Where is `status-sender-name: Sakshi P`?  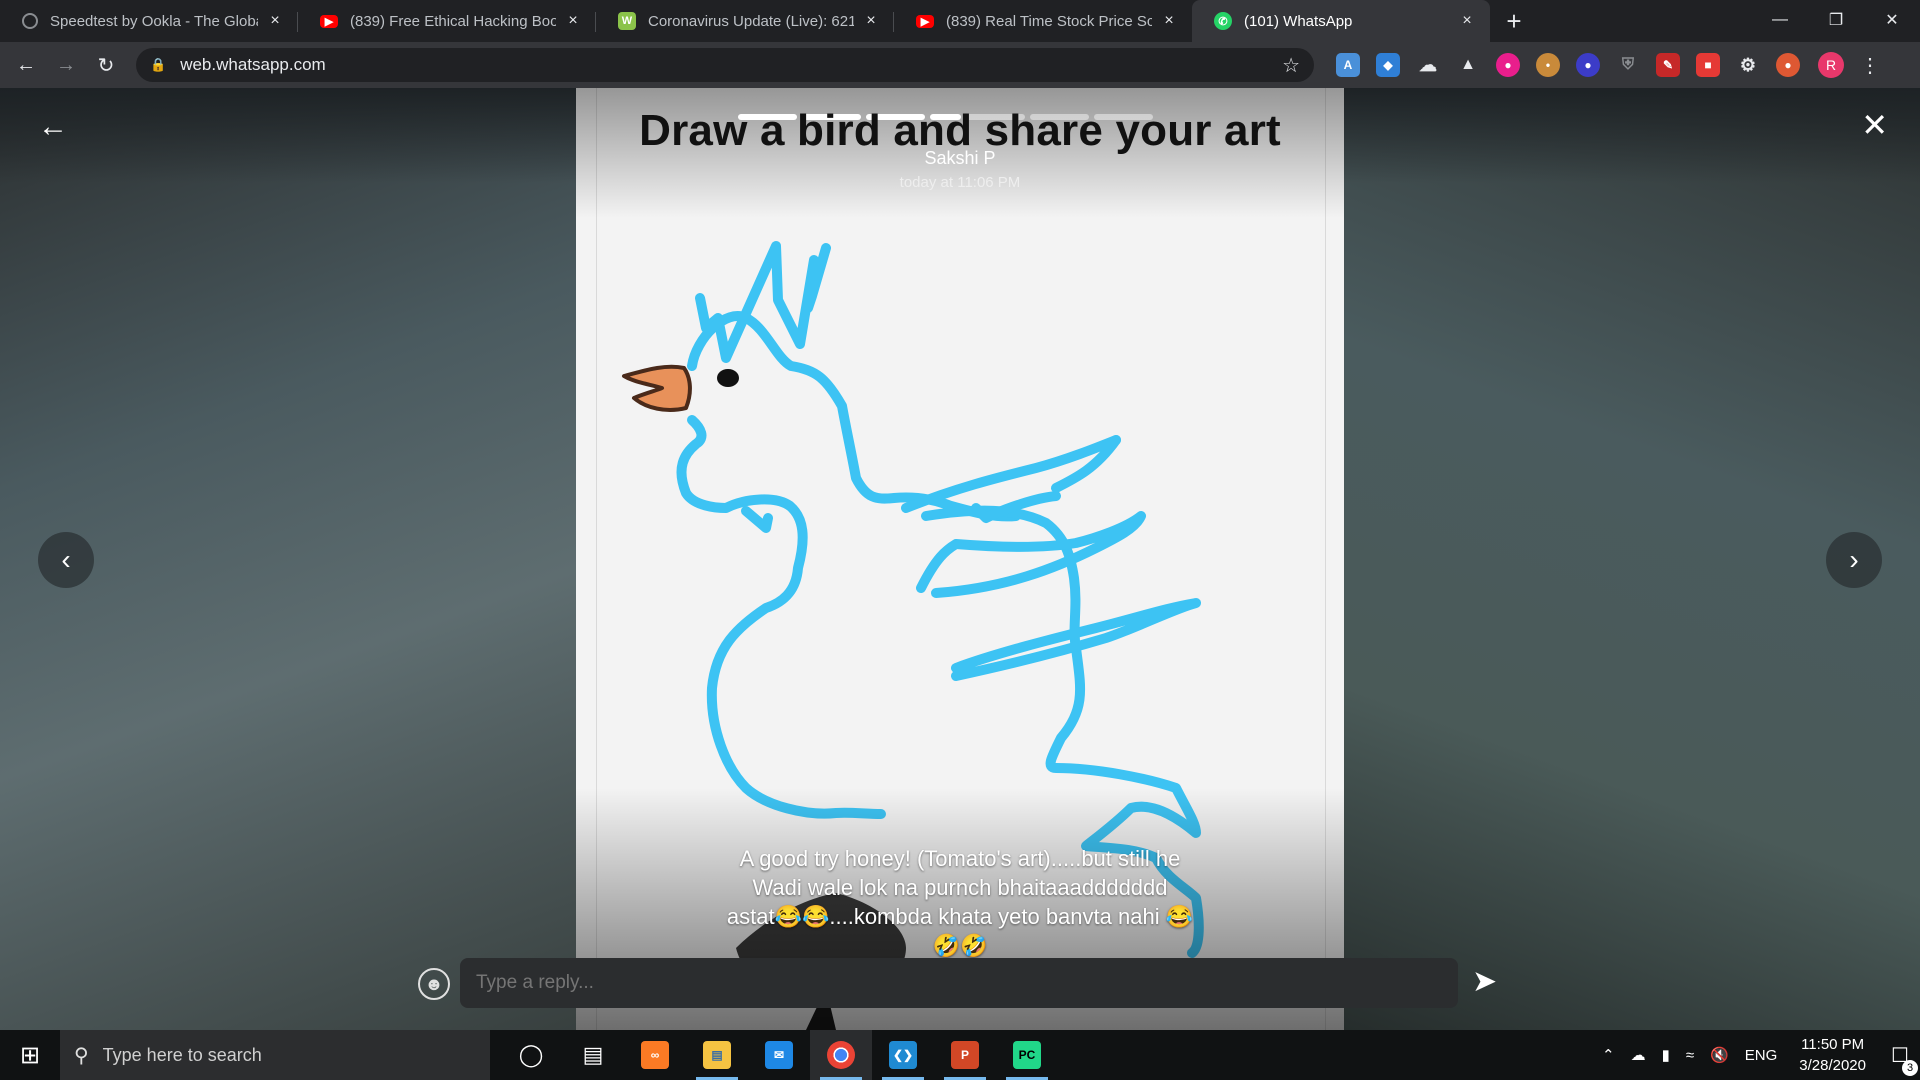 status-sender-name: Sakshi P is located at coordinates (960, 158).